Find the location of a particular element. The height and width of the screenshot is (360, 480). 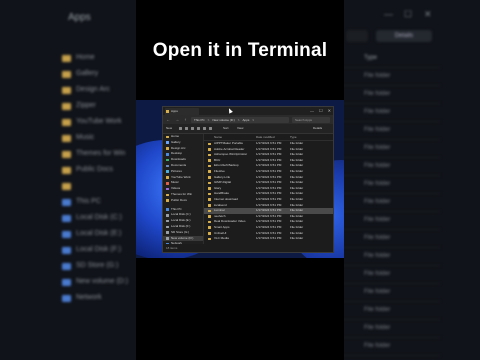

background-sidebar-item: YouTube Work is located at coordinates (98, 122).